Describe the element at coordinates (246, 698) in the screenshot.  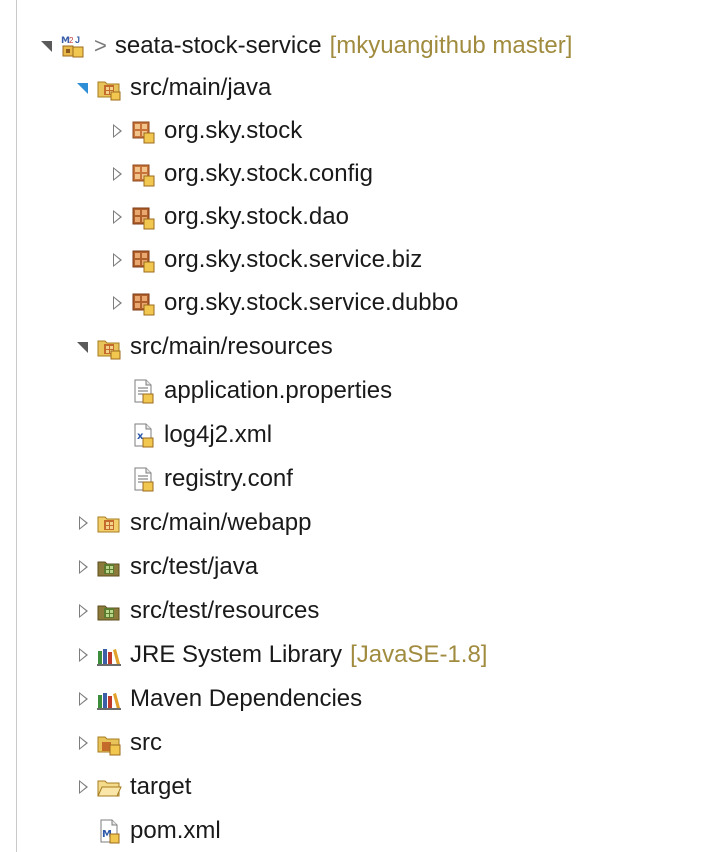
I see `tree-item-label: Maven Dependencies` at that location.